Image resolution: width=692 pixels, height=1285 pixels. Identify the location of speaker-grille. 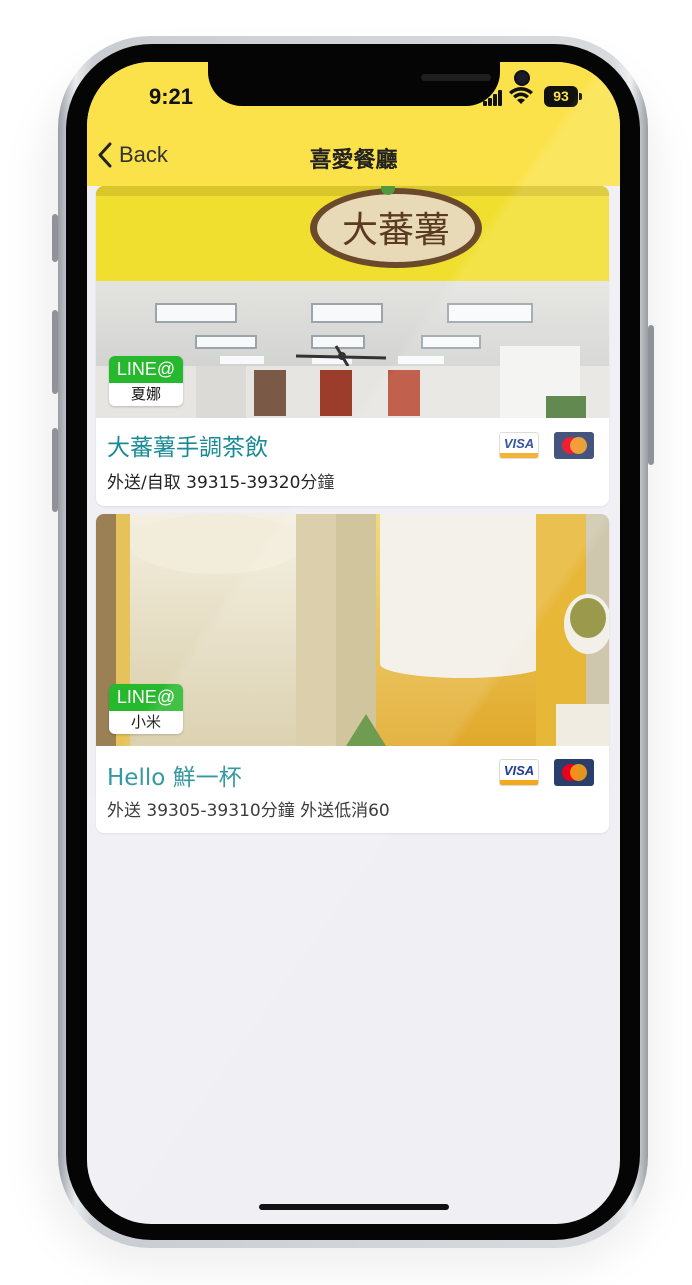
(456, 77).